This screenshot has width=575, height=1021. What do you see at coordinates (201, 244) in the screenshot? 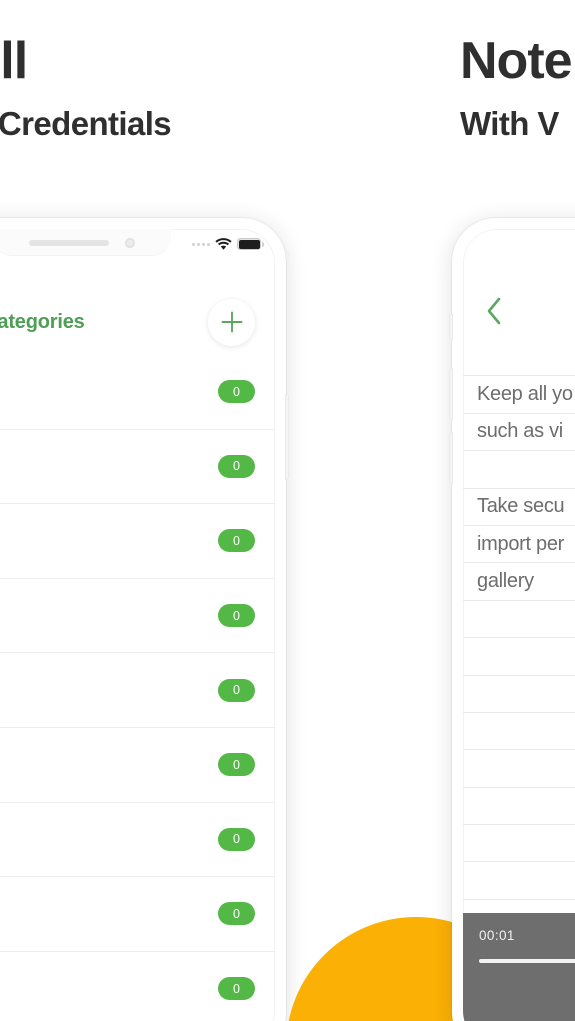
I see `signal-dots-icon` at bounding box center [201, 244].